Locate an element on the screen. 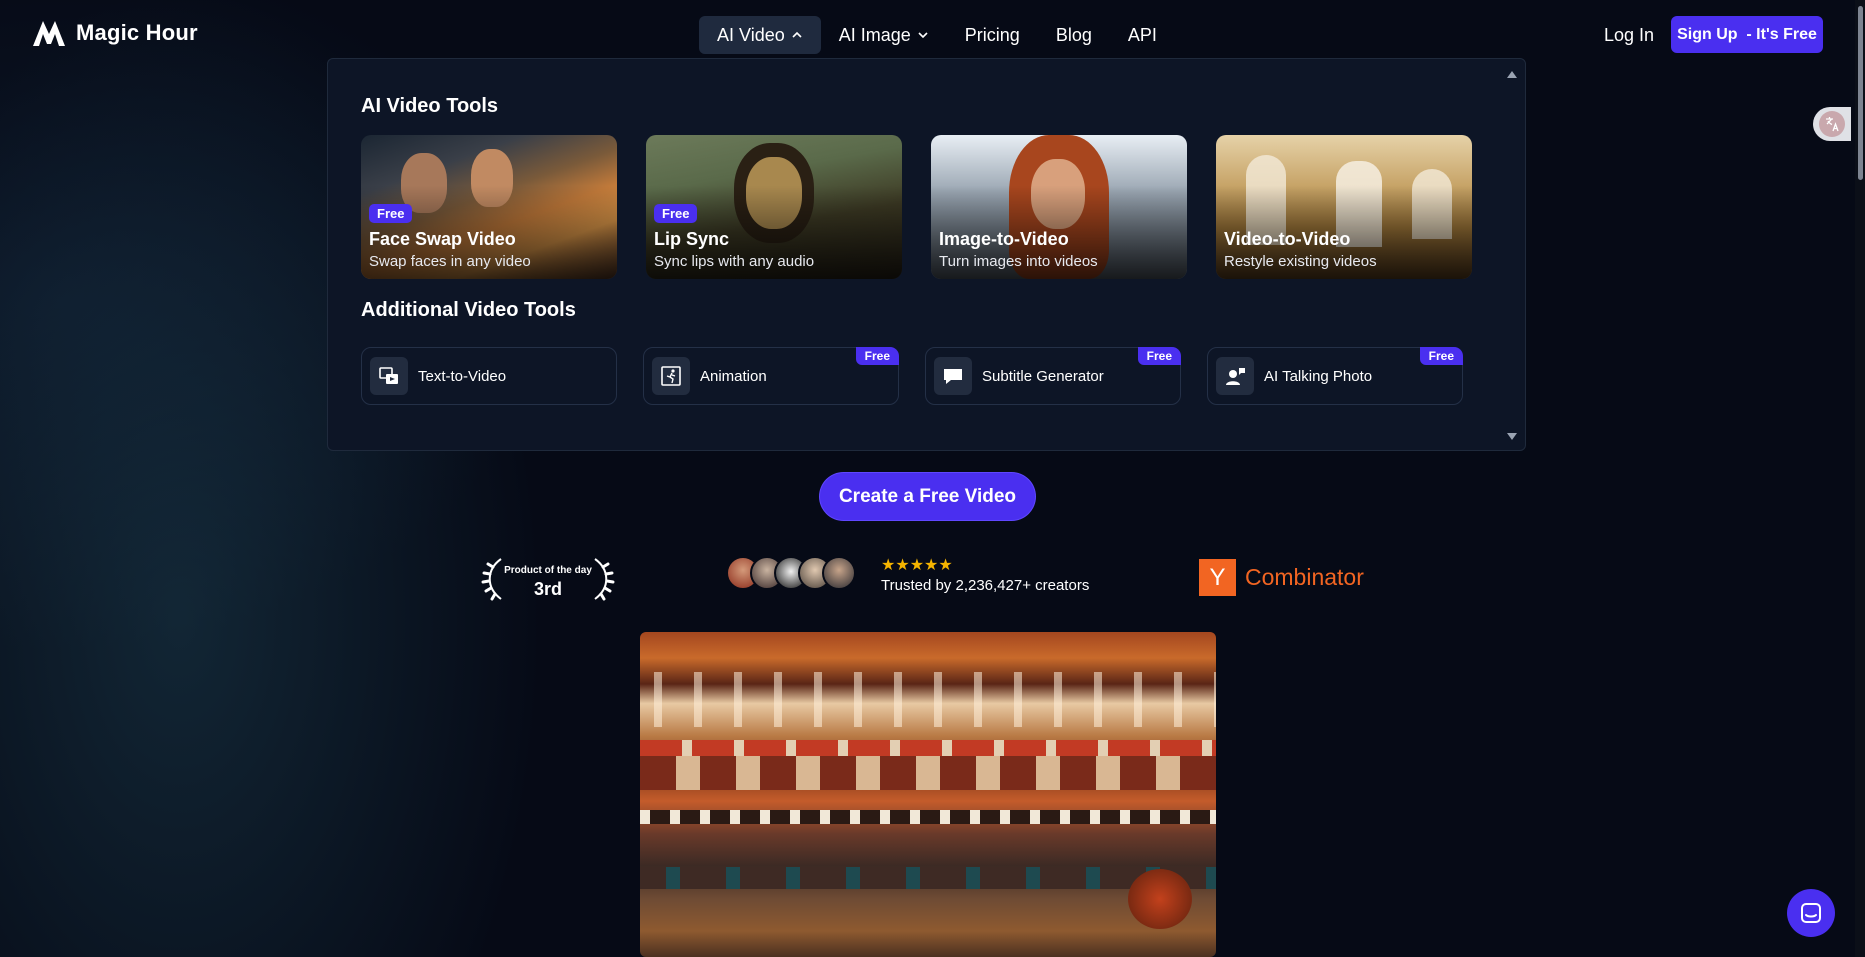 Image resolution: width=1865 pixels, height=957 pixels. speech-bubble-icon is located at coordinates (953, 376).